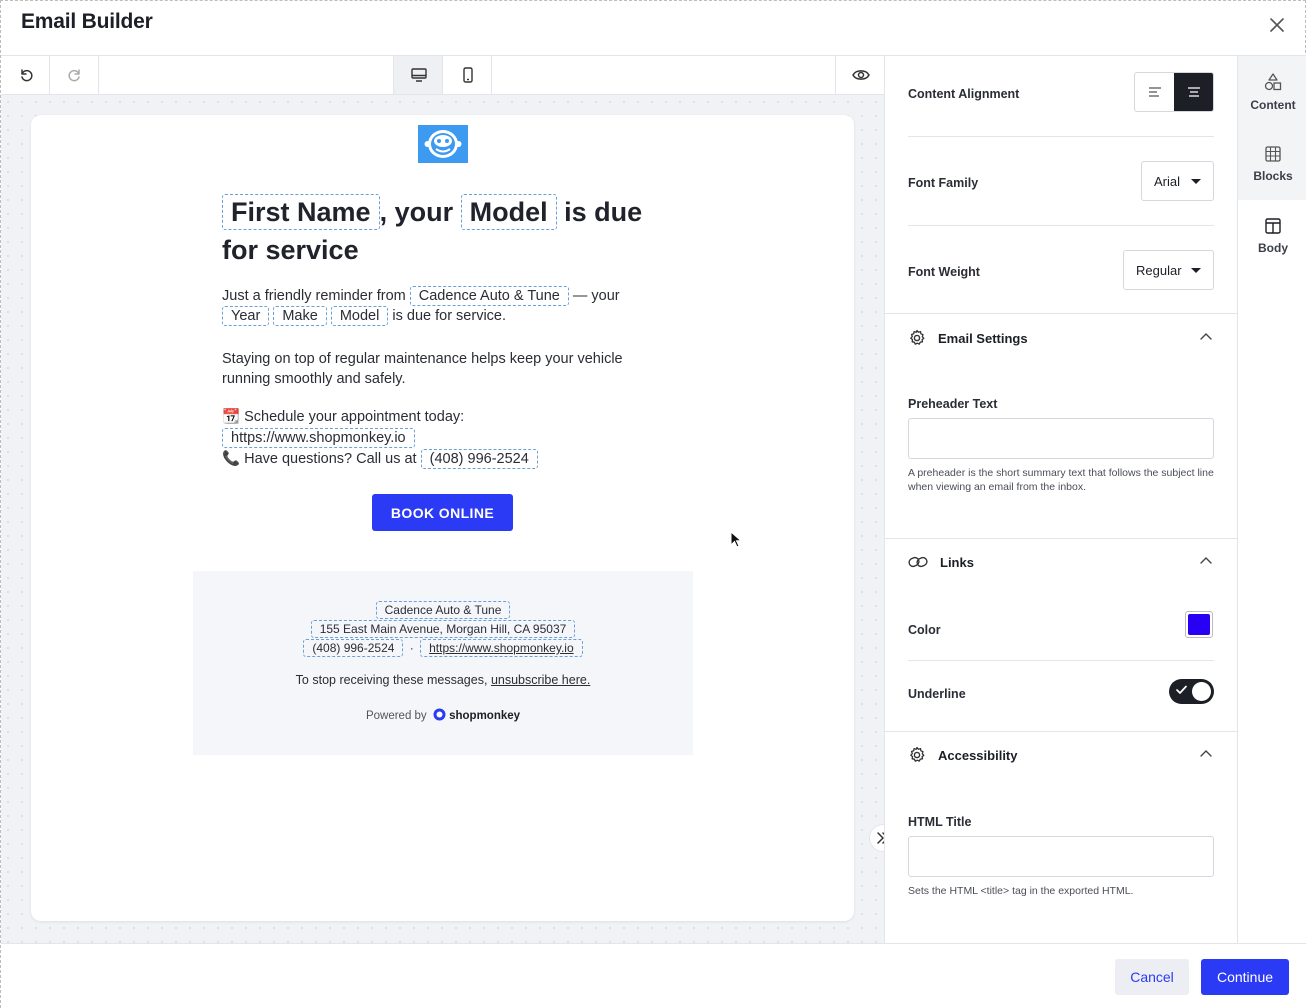 The image size is (1306, 1008). I want to click on desktop-view-button, so click(418, 75).